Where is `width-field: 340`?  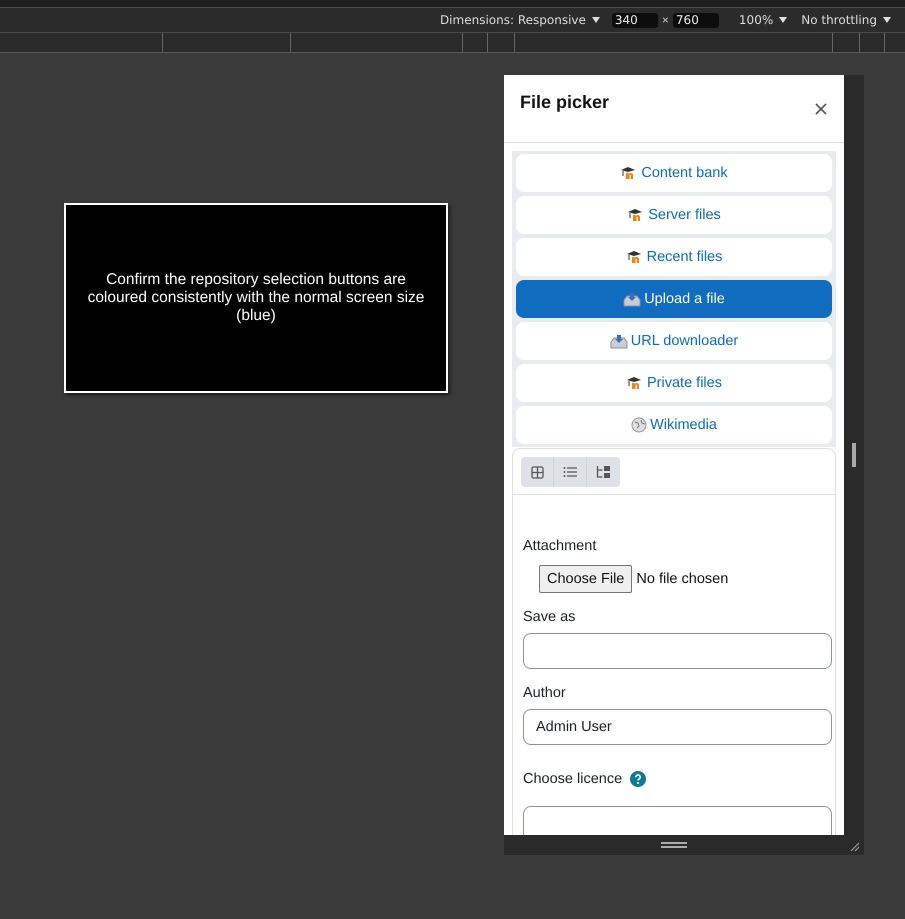 width-field: 340 is located at coordinates (635, 20).